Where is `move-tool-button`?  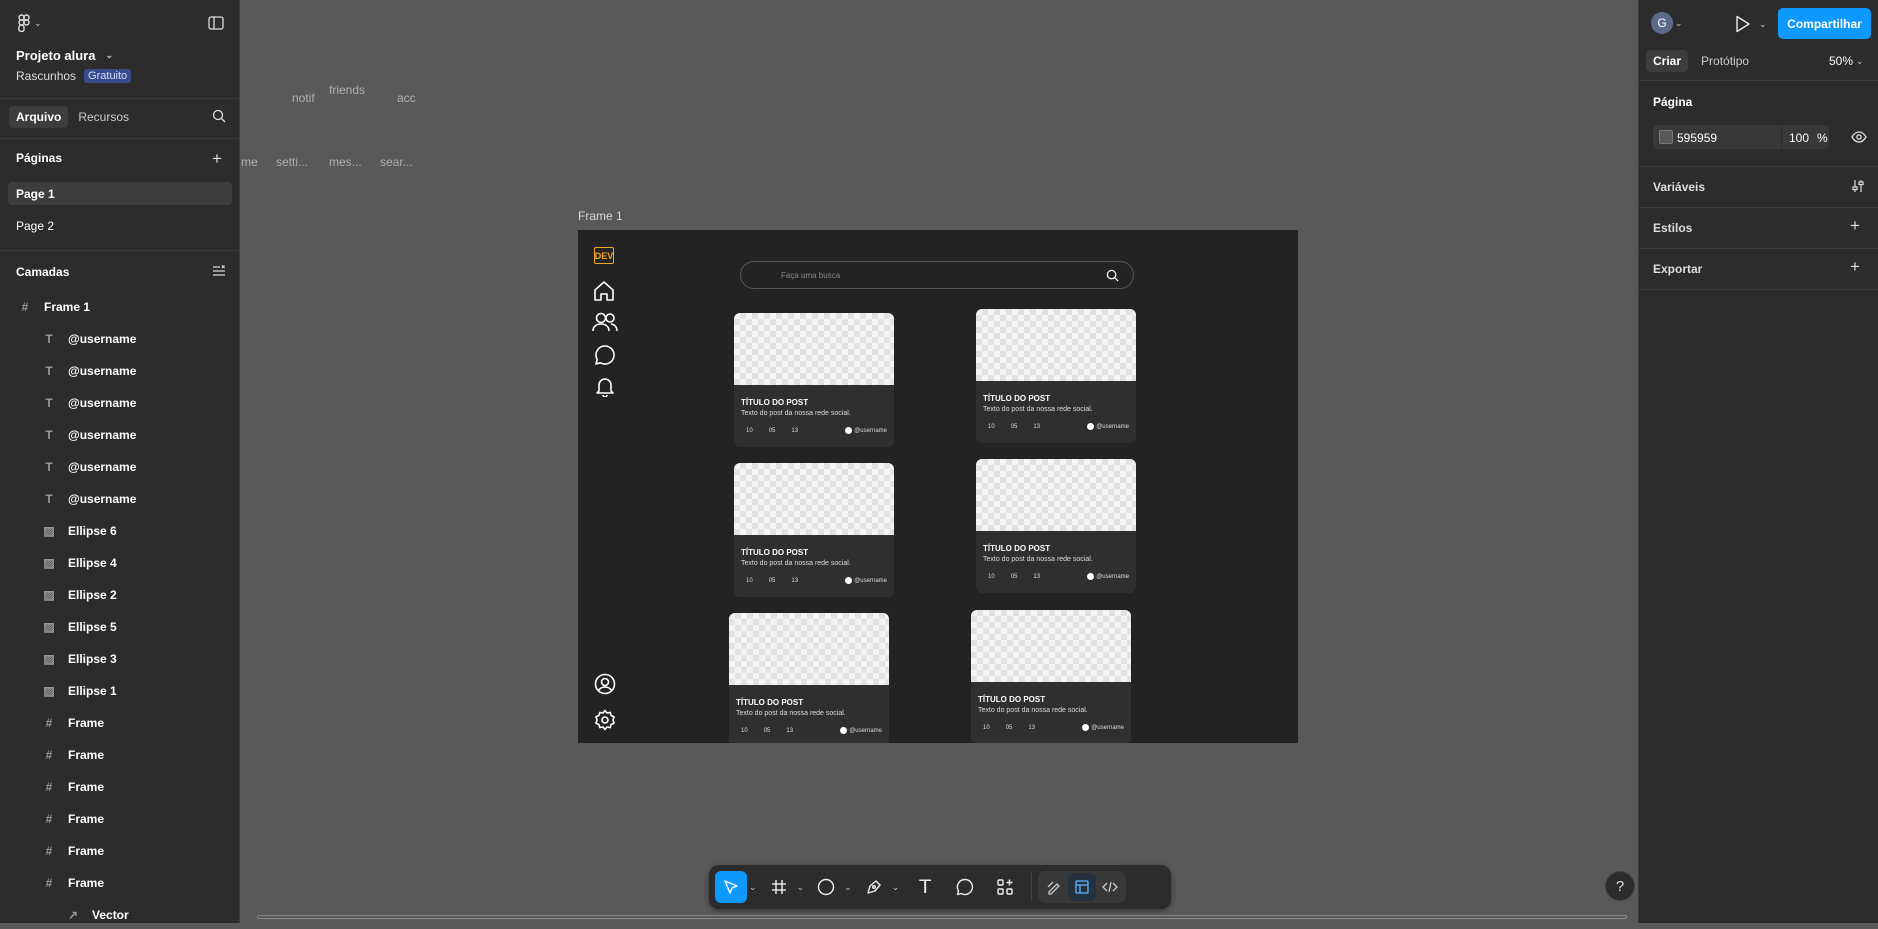
move-tool-button is located at coordinates (731, 887).